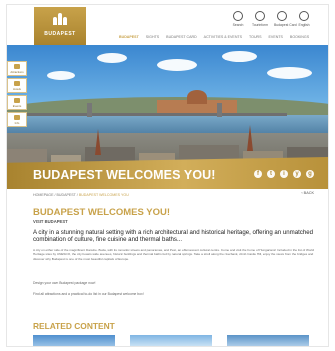 This screenshot has height=351, width=335. What do you see at coordinates (276, 37) in the screenshot?
I see `nav-item-events: Events` at bounding box center [276, 37].